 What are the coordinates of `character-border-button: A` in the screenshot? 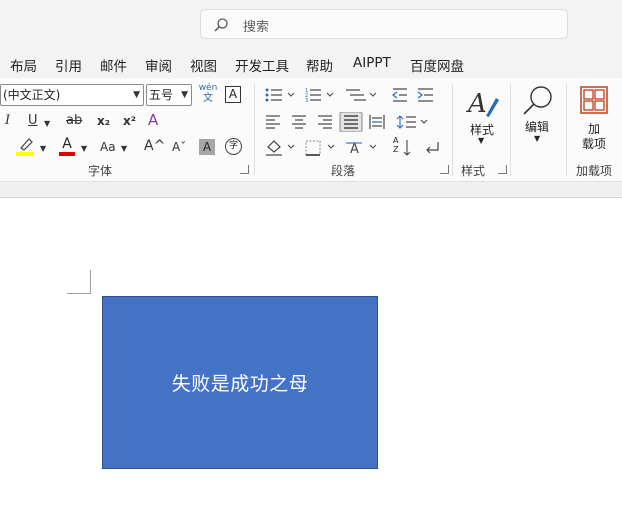 It's located at (233, 94).